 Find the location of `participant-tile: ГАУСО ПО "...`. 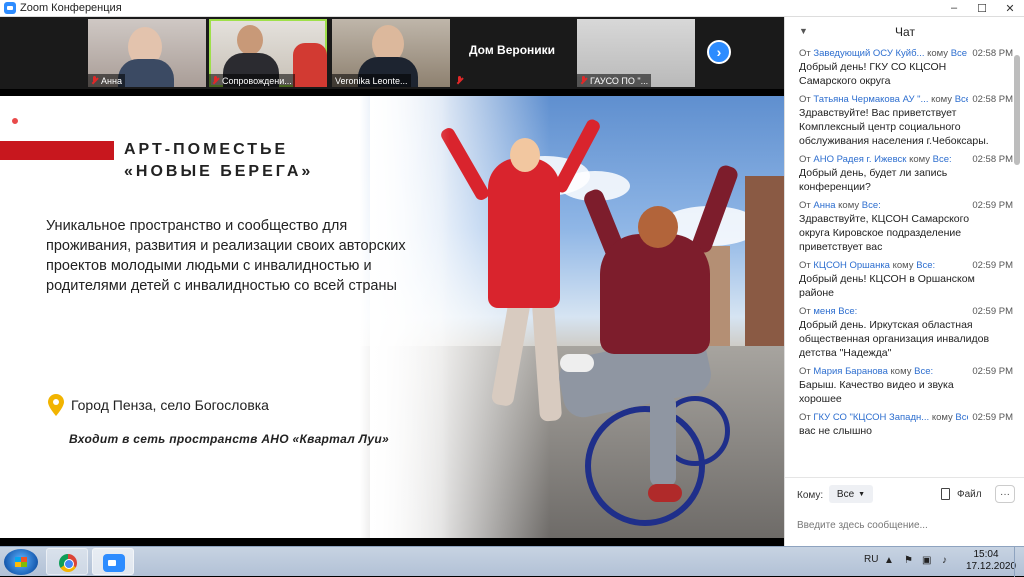

participant-tile: ГАУСО ПО "... is located at coordinates (636, 53).